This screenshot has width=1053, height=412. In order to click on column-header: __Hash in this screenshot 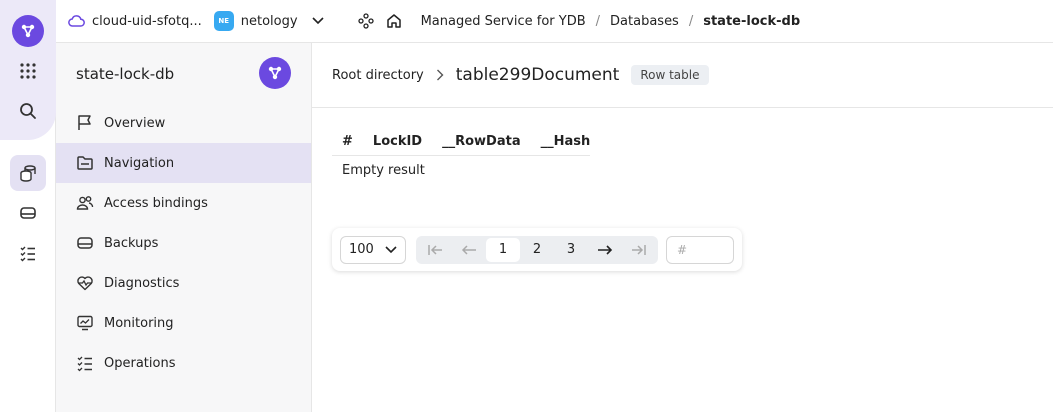, I will do `click(566, 141)`.